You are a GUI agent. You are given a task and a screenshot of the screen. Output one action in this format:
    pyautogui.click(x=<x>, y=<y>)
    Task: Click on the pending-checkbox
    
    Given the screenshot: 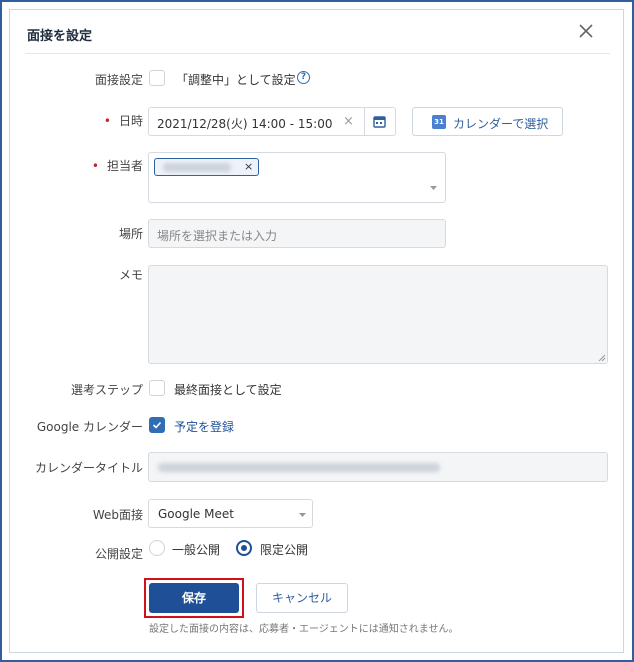 What is the action you would take?
    pyautogui.click(x=157, y=78)
    